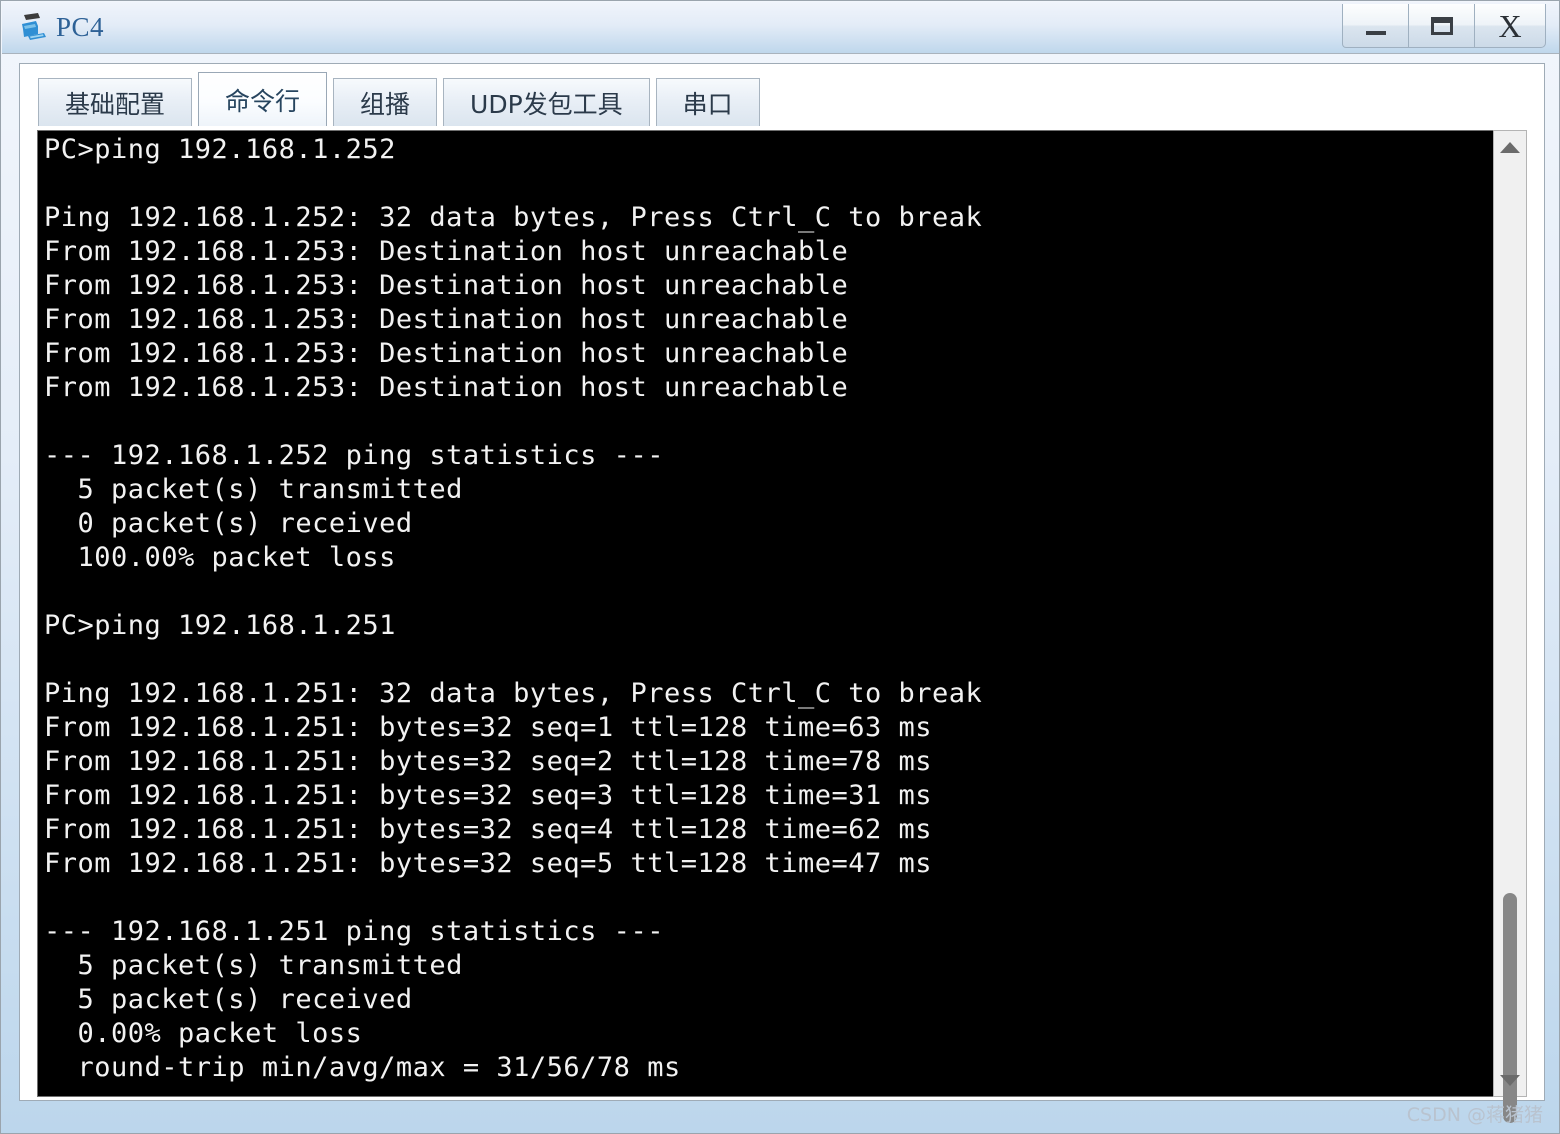 The width and height of the screenshot is (1560, 1134). Describe the element at coordinates (1375, 26) in the screenshot. I see `minimize-button` at that location.